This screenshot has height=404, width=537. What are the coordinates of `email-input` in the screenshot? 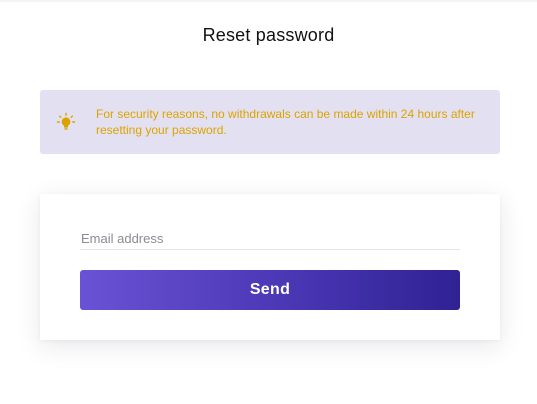 It's located at (270, 239).